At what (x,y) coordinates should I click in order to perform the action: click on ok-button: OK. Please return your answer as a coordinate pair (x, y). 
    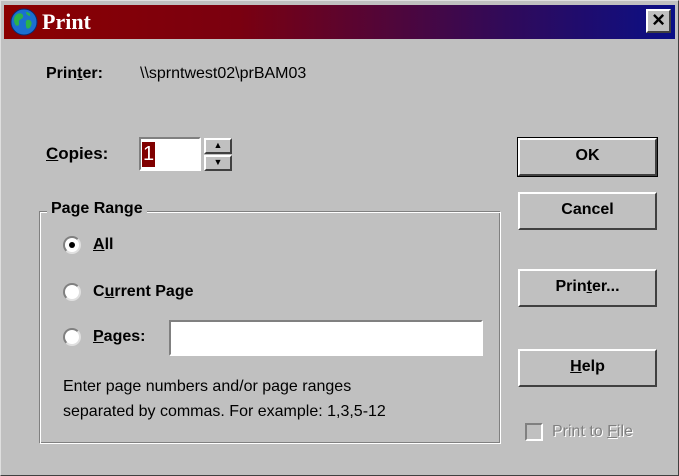
    Looking at the image, I should click on (587, 157).